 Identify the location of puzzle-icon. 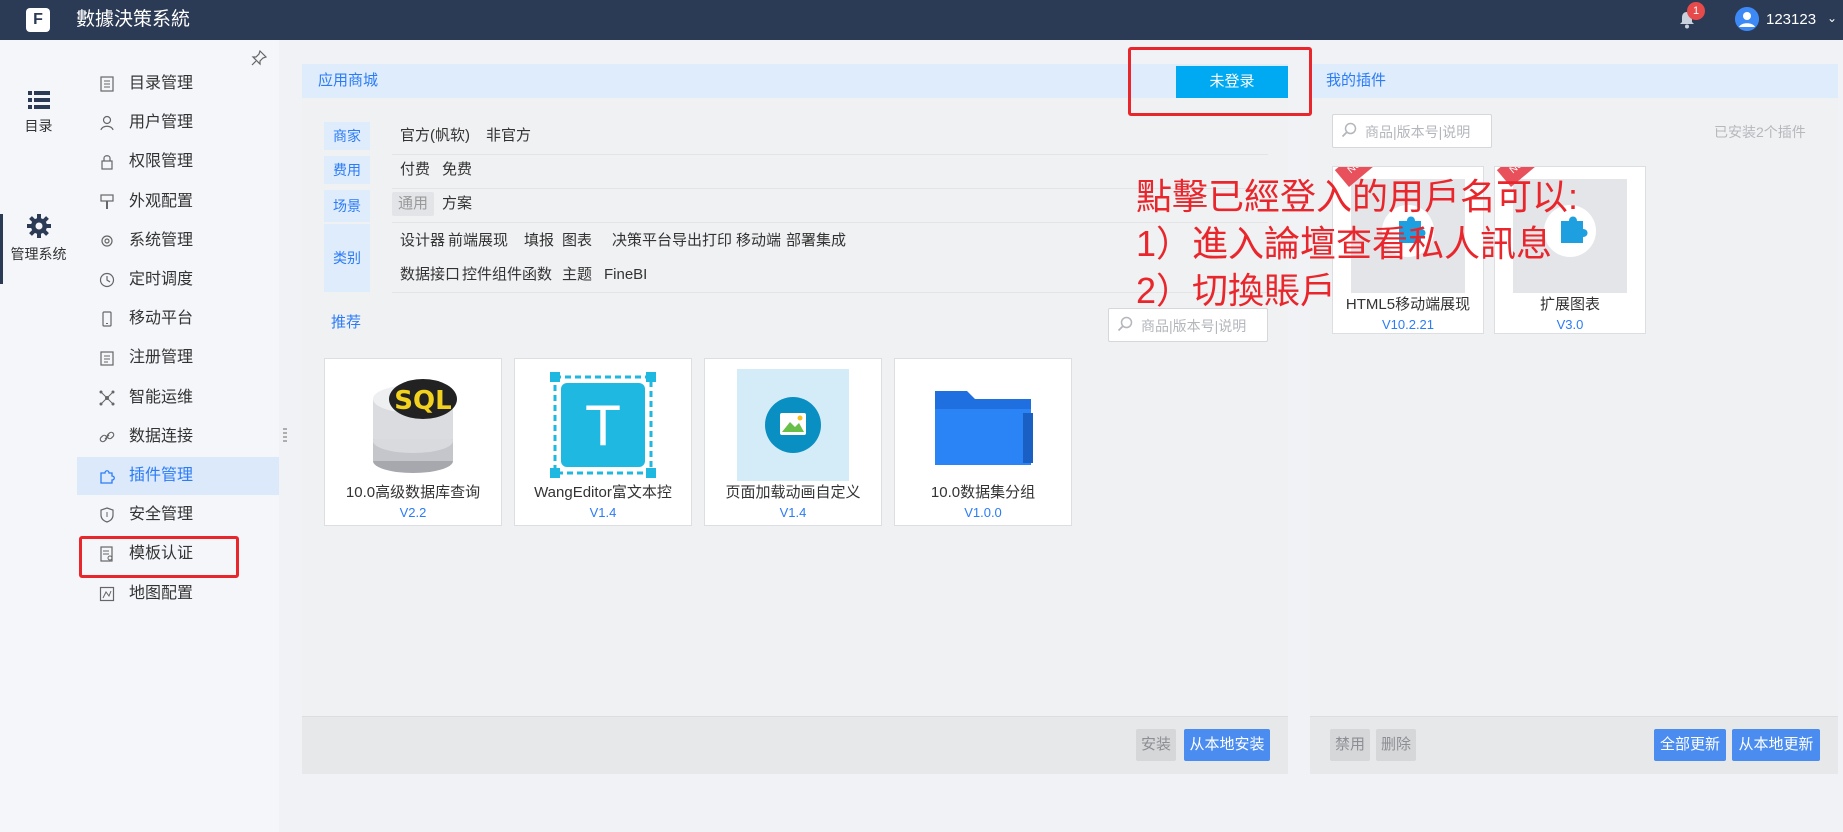
(107, 477).